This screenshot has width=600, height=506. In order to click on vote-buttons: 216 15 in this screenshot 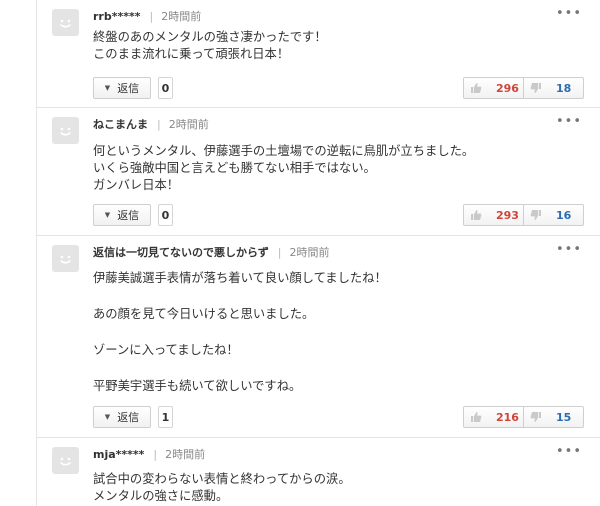, I will do `click(523, 417)`.